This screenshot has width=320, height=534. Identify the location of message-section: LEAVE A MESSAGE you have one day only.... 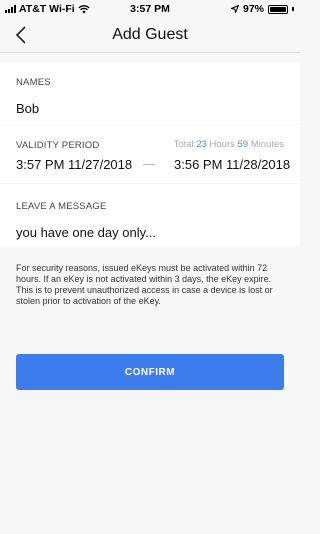
(150, 215).